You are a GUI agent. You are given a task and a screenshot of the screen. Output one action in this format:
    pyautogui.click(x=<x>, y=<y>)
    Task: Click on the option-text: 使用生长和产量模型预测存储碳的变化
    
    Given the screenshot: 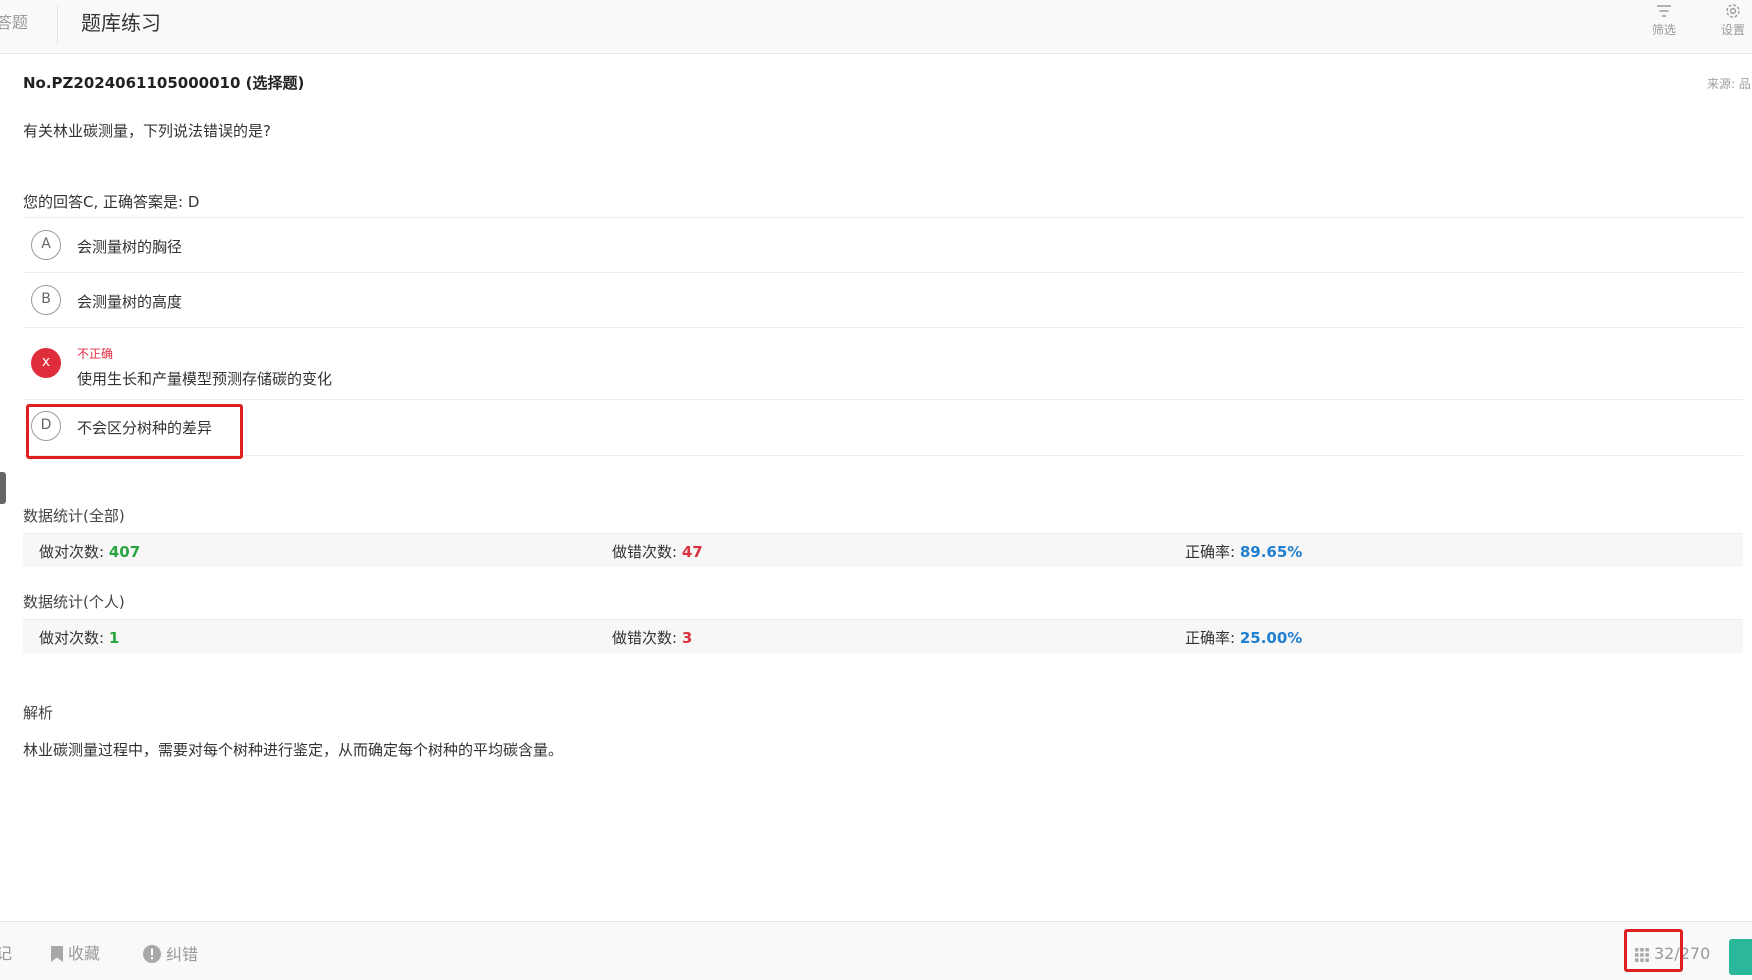 What is the action you would take?
    pyautogui.click(x=205, y=379)
    